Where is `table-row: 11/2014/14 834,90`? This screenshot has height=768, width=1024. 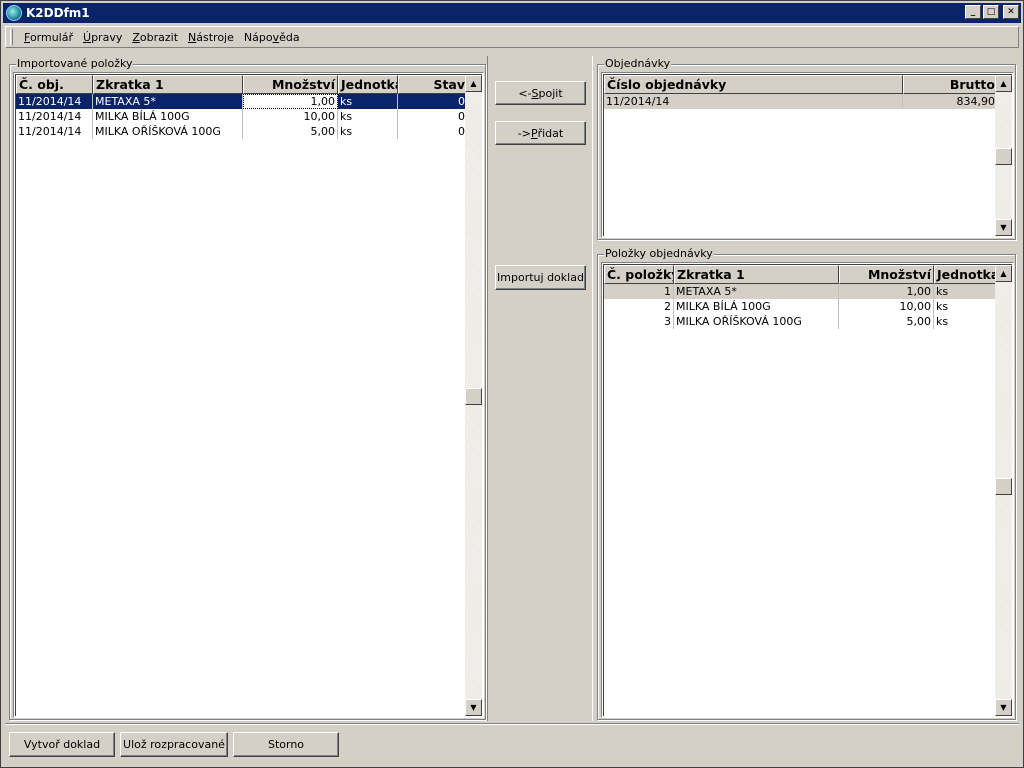
table-row: 11/2014/14 834,90 is located at coordinates (801, 101).